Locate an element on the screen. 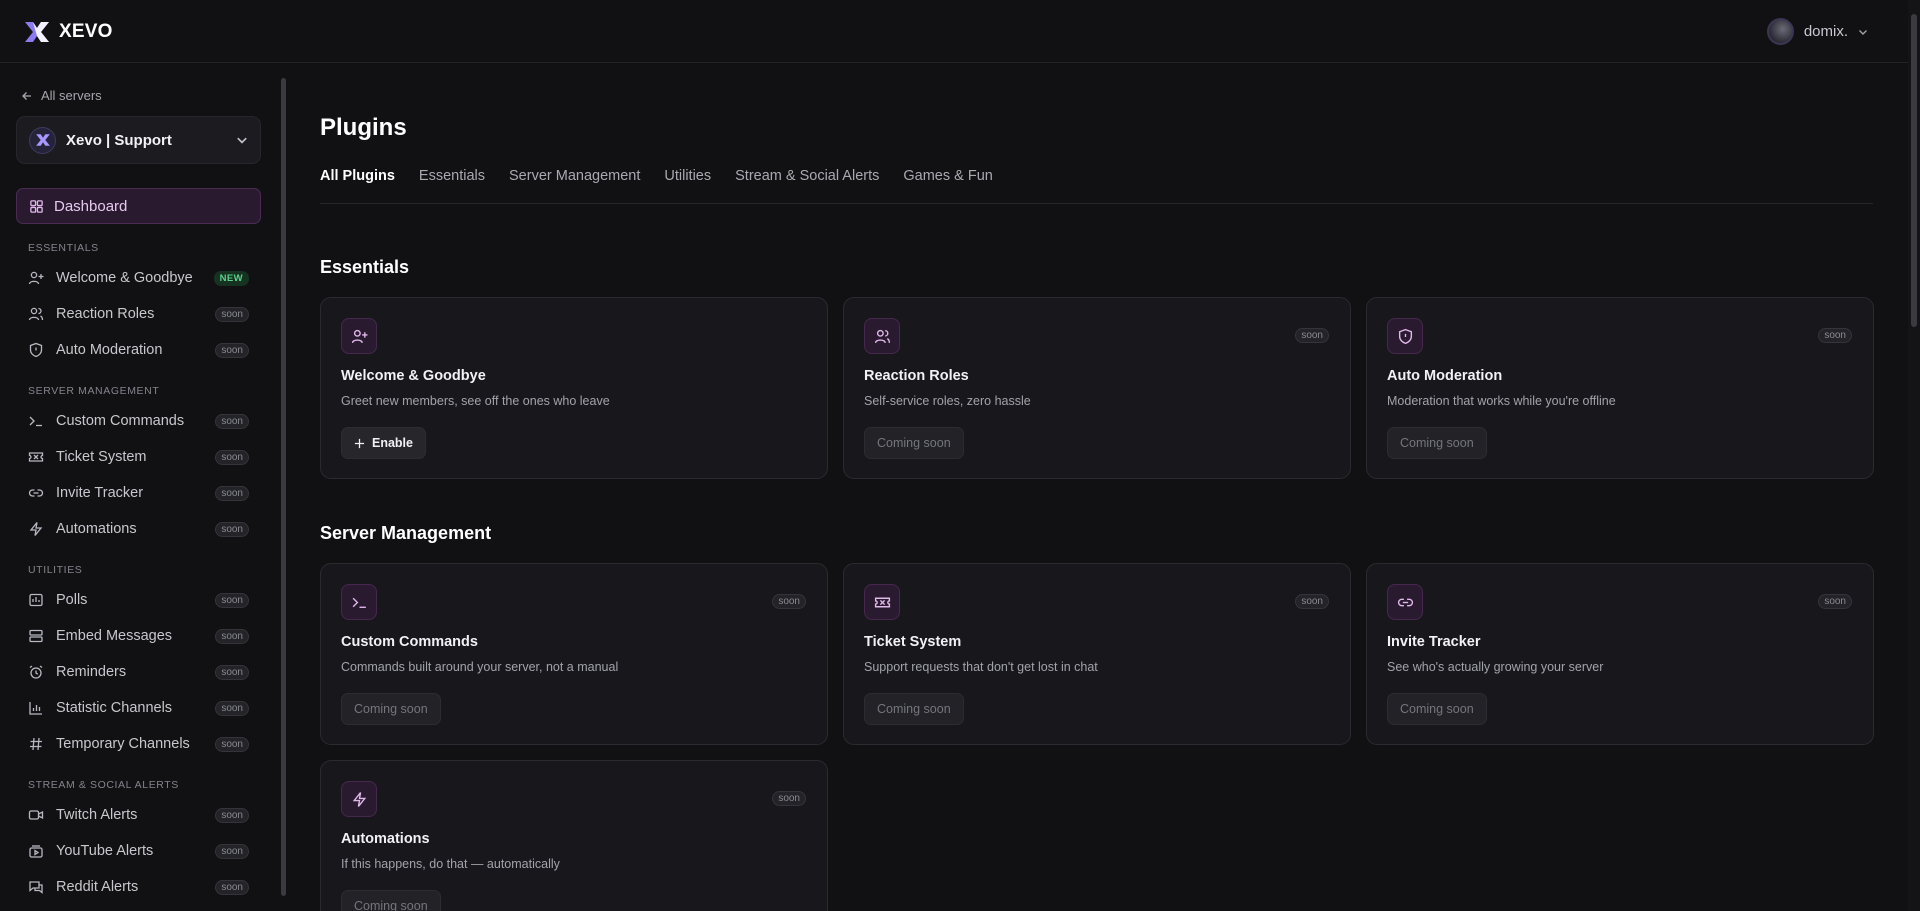  bolt-icon is located at coordinates (36, 529).